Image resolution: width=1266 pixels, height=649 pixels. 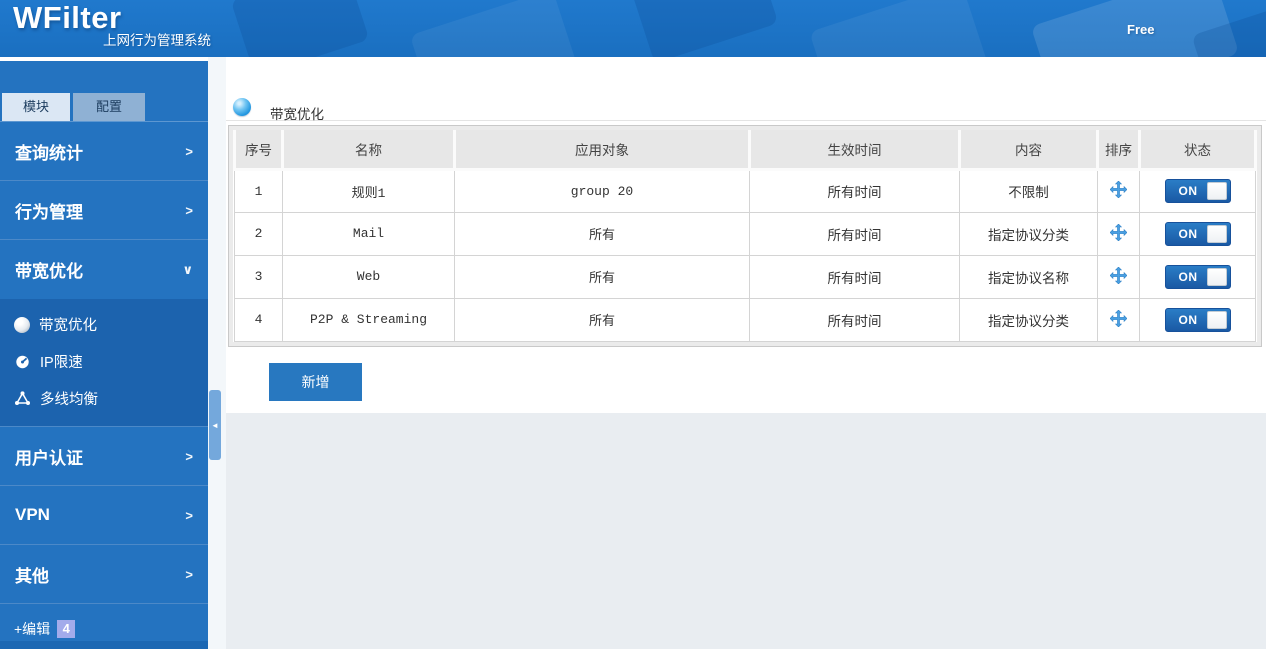 What do you see at coordinates (217, 353) in the screenshot?
I see `sidebar-gap: ◄` at bounding box center [217, 353].